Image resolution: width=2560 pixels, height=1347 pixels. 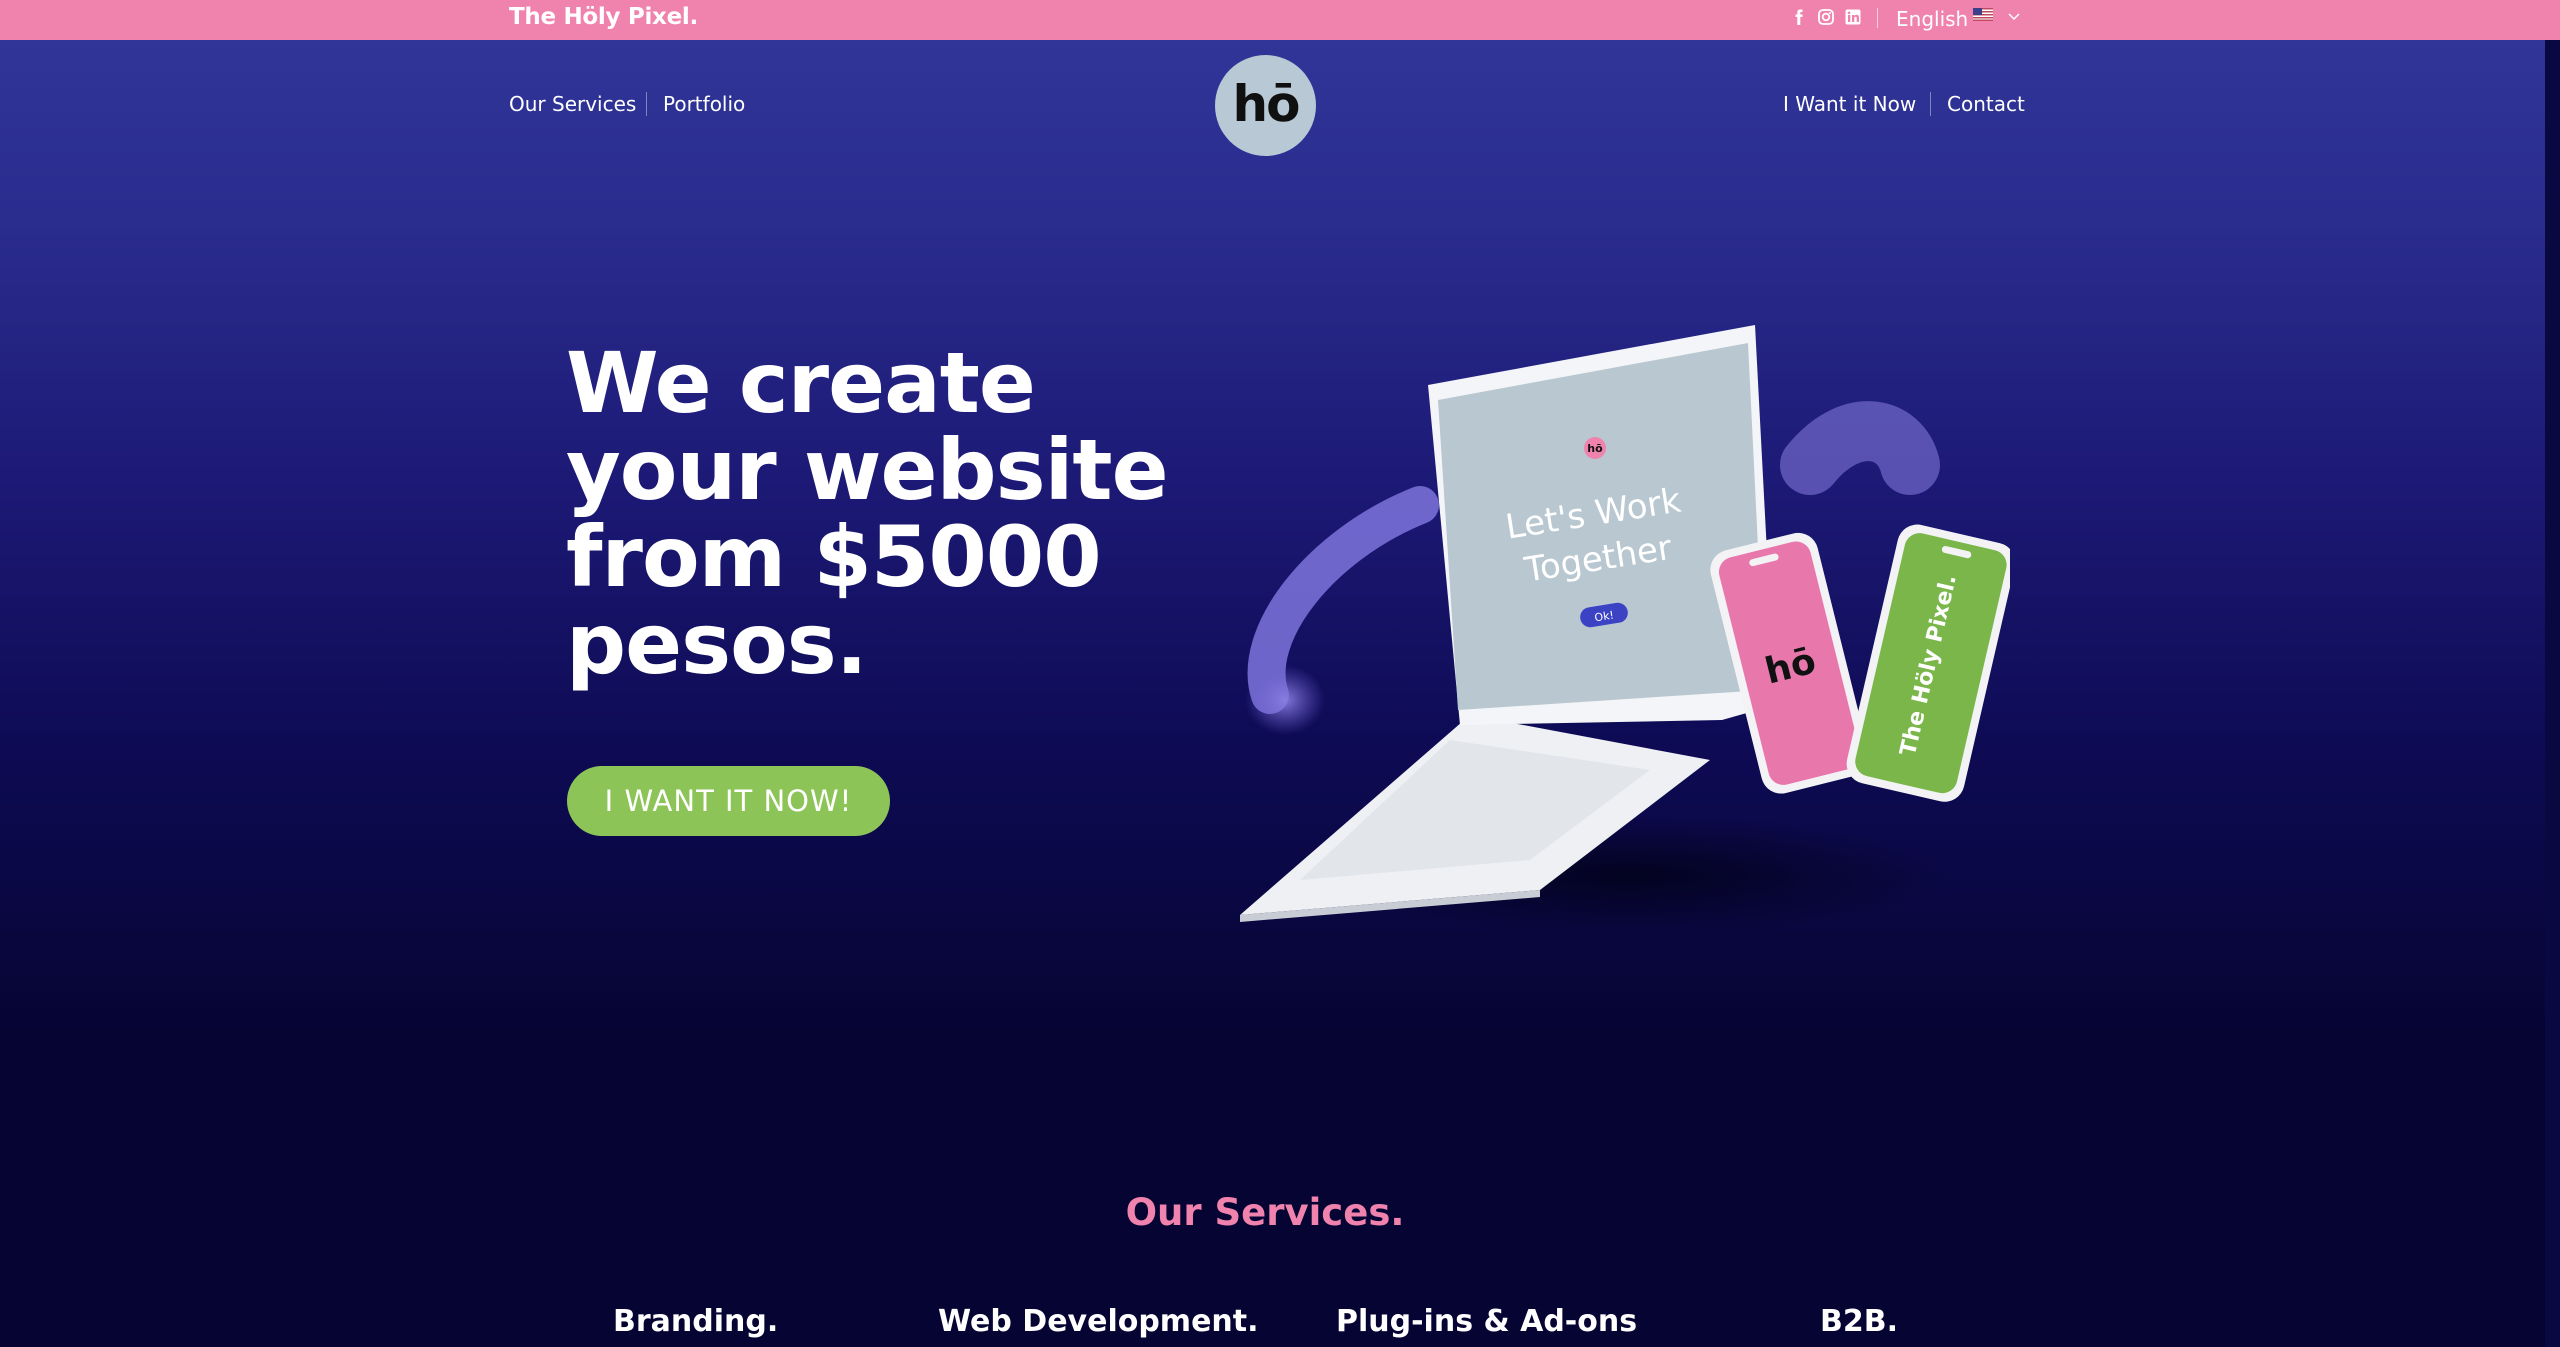 What do you see at coordinates (1928, 663) in the screenshot?
I see `green-phone: The Höly Pixel.` at bounding box center [1928, 663].